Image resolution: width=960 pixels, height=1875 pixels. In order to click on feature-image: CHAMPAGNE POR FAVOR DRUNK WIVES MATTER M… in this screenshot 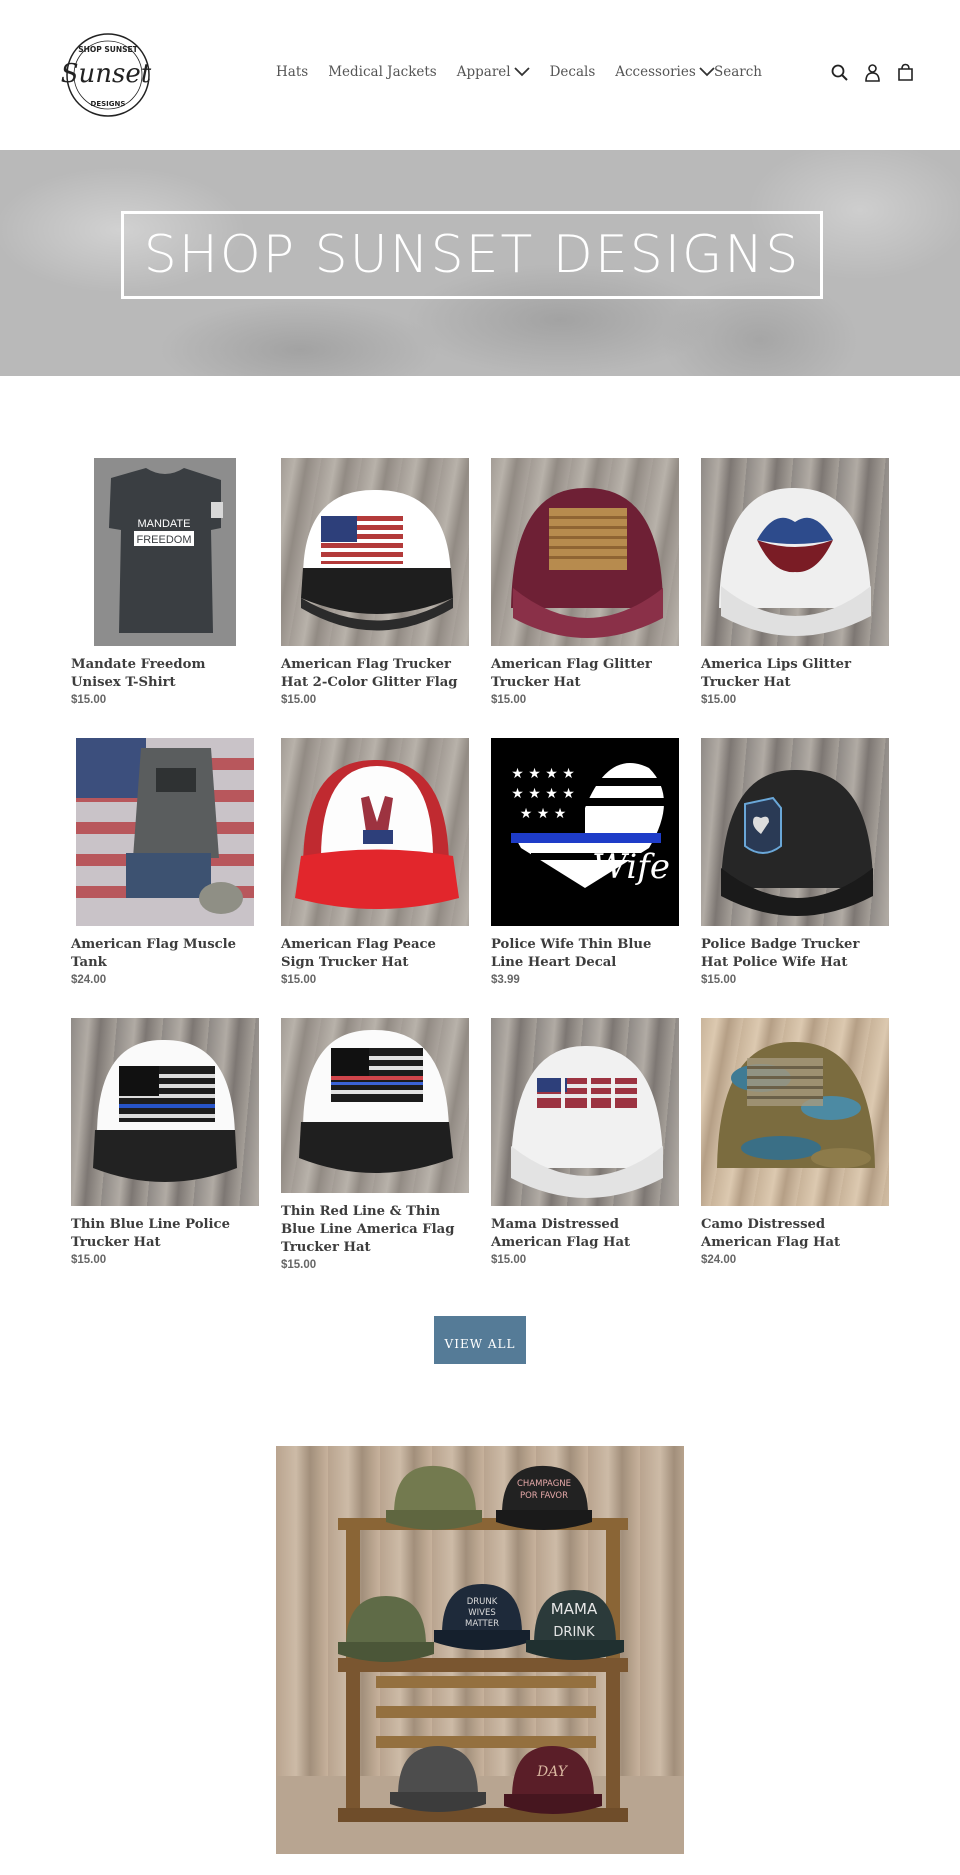, I will do `click(480, 1650)`.